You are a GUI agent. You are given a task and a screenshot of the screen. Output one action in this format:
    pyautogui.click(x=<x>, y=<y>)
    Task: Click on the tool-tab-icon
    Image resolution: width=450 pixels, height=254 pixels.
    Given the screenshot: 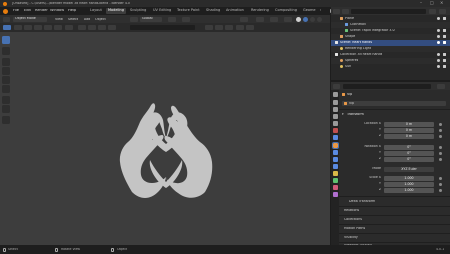 What is the action you would take?
    pyautogui.click(x=335, y=94)
    